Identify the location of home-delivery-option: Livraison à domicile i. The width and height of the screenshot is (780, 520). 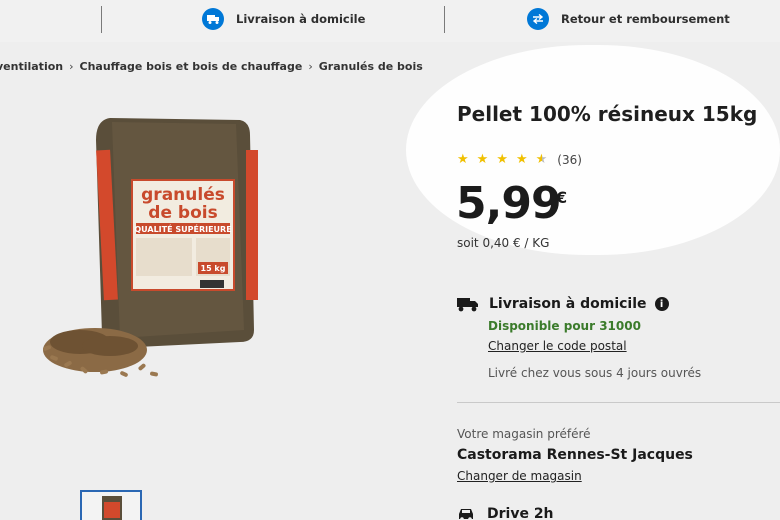
(563, 304).